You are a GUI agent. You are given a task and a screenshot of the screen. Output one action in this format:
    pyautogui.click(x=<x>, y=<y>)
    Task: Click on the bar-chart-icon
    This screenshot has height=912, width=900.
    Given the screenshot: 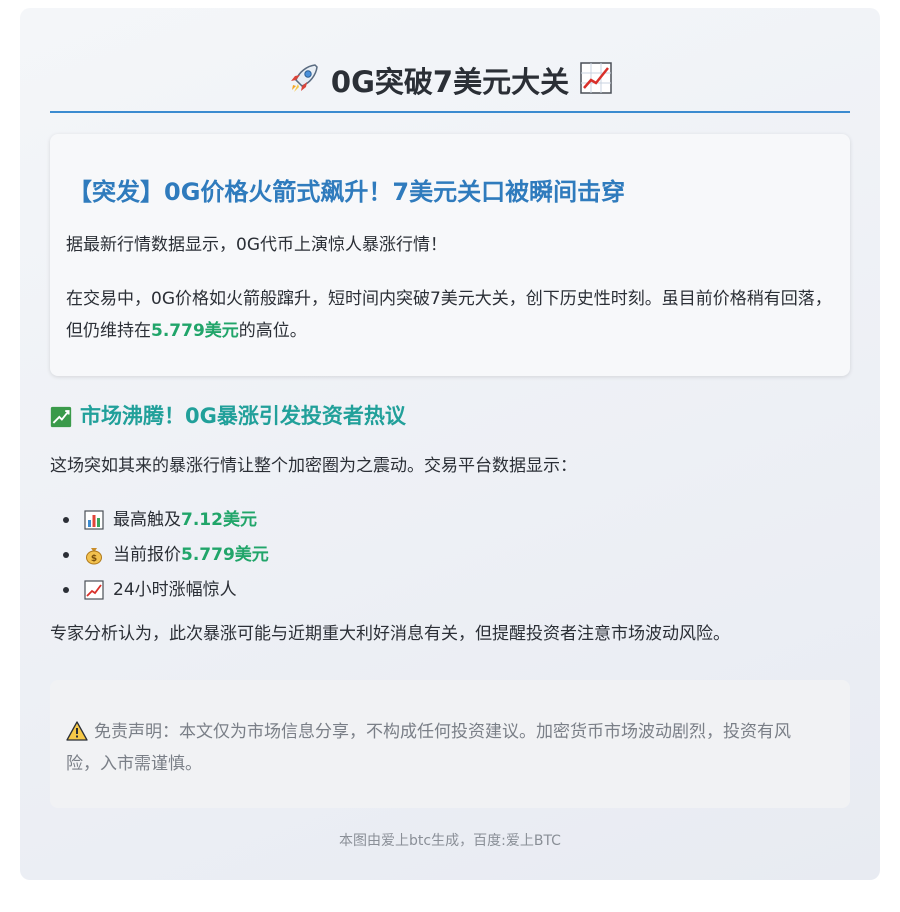 What is the action you would take?
    pyautogui.click(x=94, y=520)
    